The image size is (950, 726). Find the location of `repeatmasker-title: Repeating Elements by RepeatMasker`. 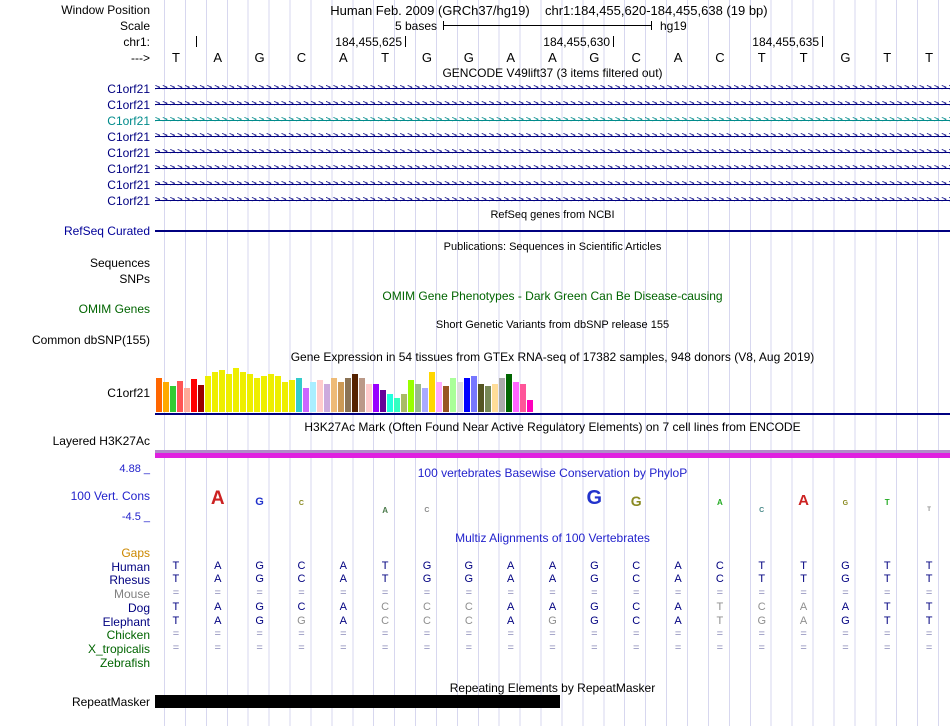

repeatmasker-title: Repeating Elements by RepeatMasker is located at coordinates (552, 688).